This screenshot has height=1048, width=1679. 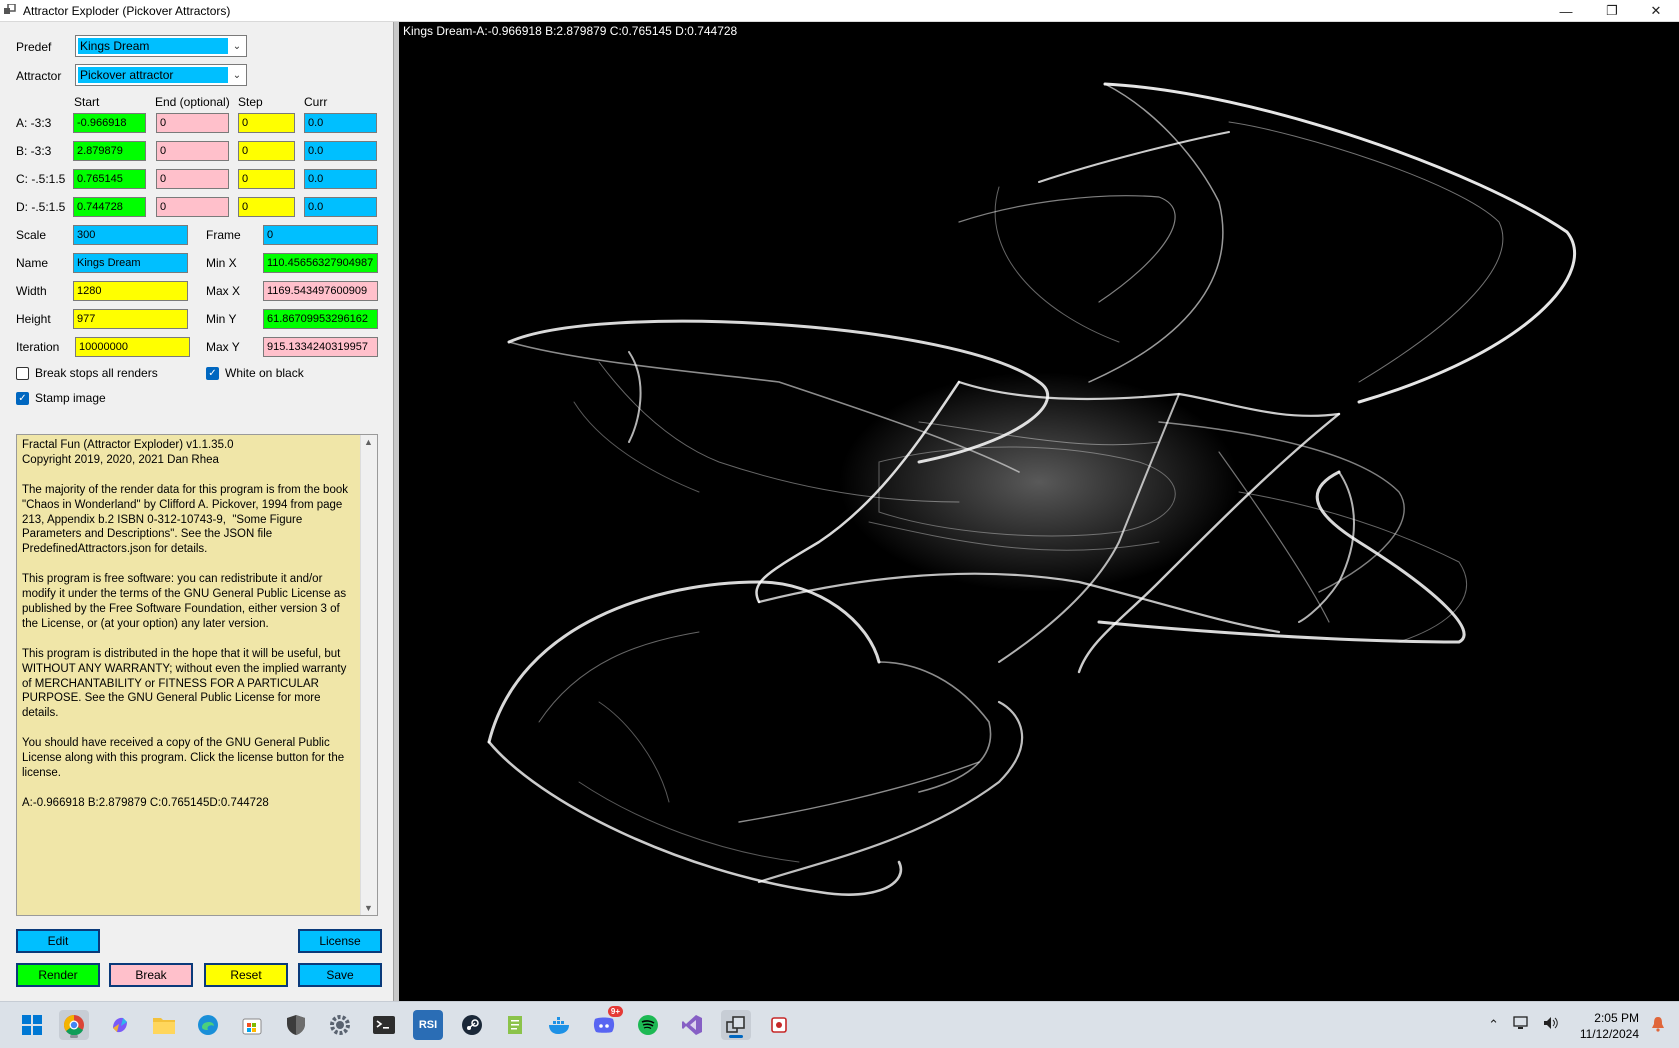 I want to click on settings-gear-icon, so click(x=340, y=1025).